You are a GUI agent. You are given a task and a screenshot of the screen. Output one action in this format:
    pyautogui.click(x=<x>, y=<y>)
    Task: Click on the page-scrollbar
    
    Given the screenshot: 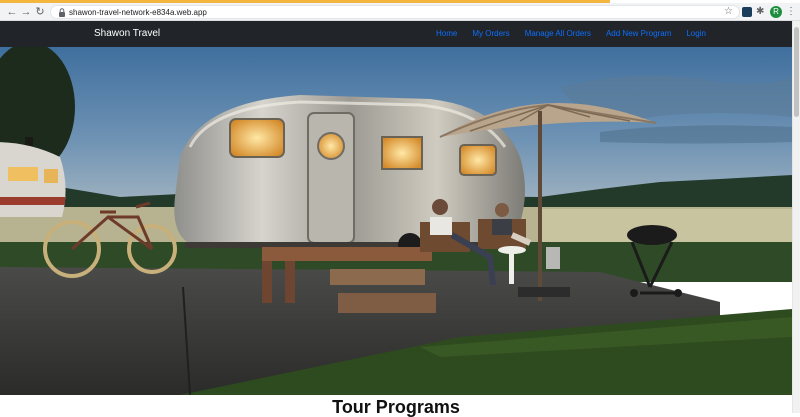 What is the action you would take?
    pyautogui.click(x=796, y=217)
    